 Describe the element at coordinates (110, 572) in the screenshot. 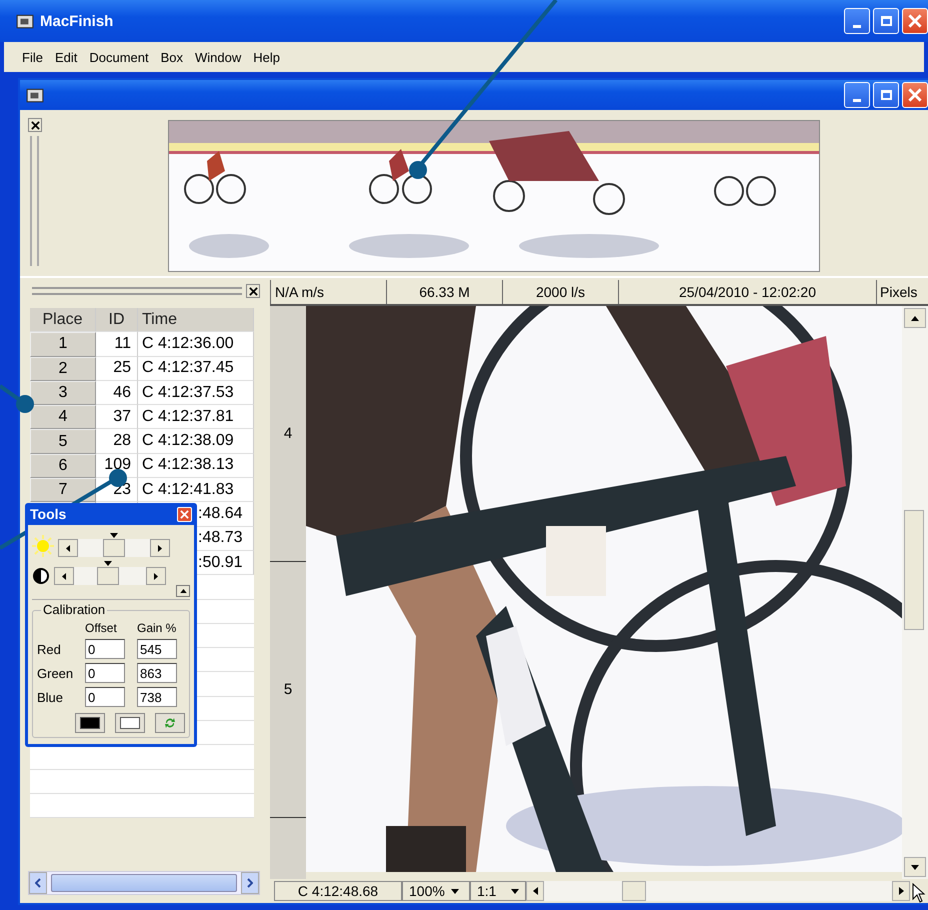

I see `contrast-slider` at that location.